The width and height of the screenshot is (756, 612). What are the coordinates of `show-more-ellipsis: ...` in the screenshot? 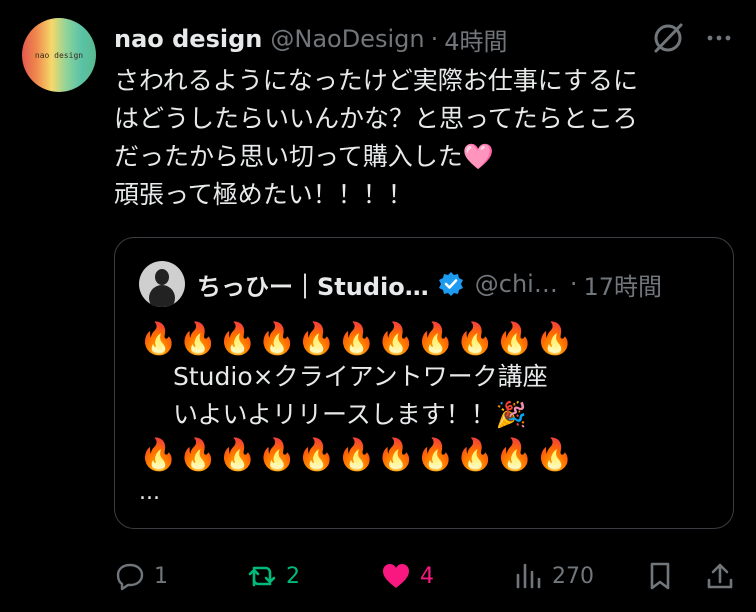 It's located at (149, 492).